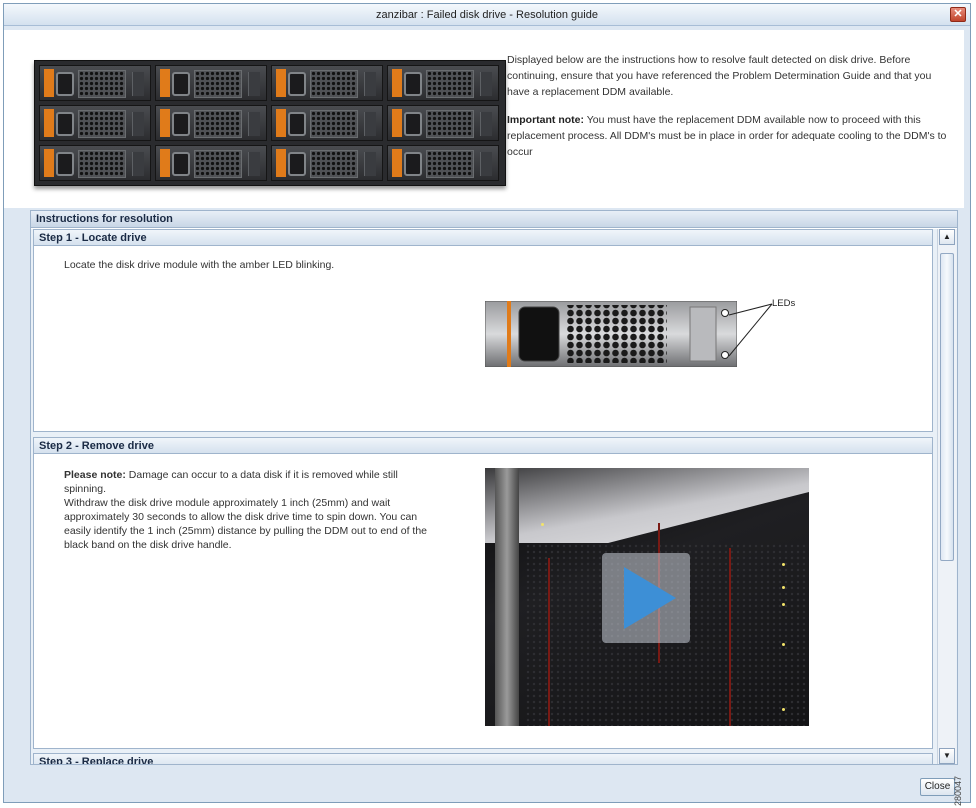 This screenshot has width=976, height=808. I want to click on step-3-section: Step 3 - Replace drive, so click(483, 758).